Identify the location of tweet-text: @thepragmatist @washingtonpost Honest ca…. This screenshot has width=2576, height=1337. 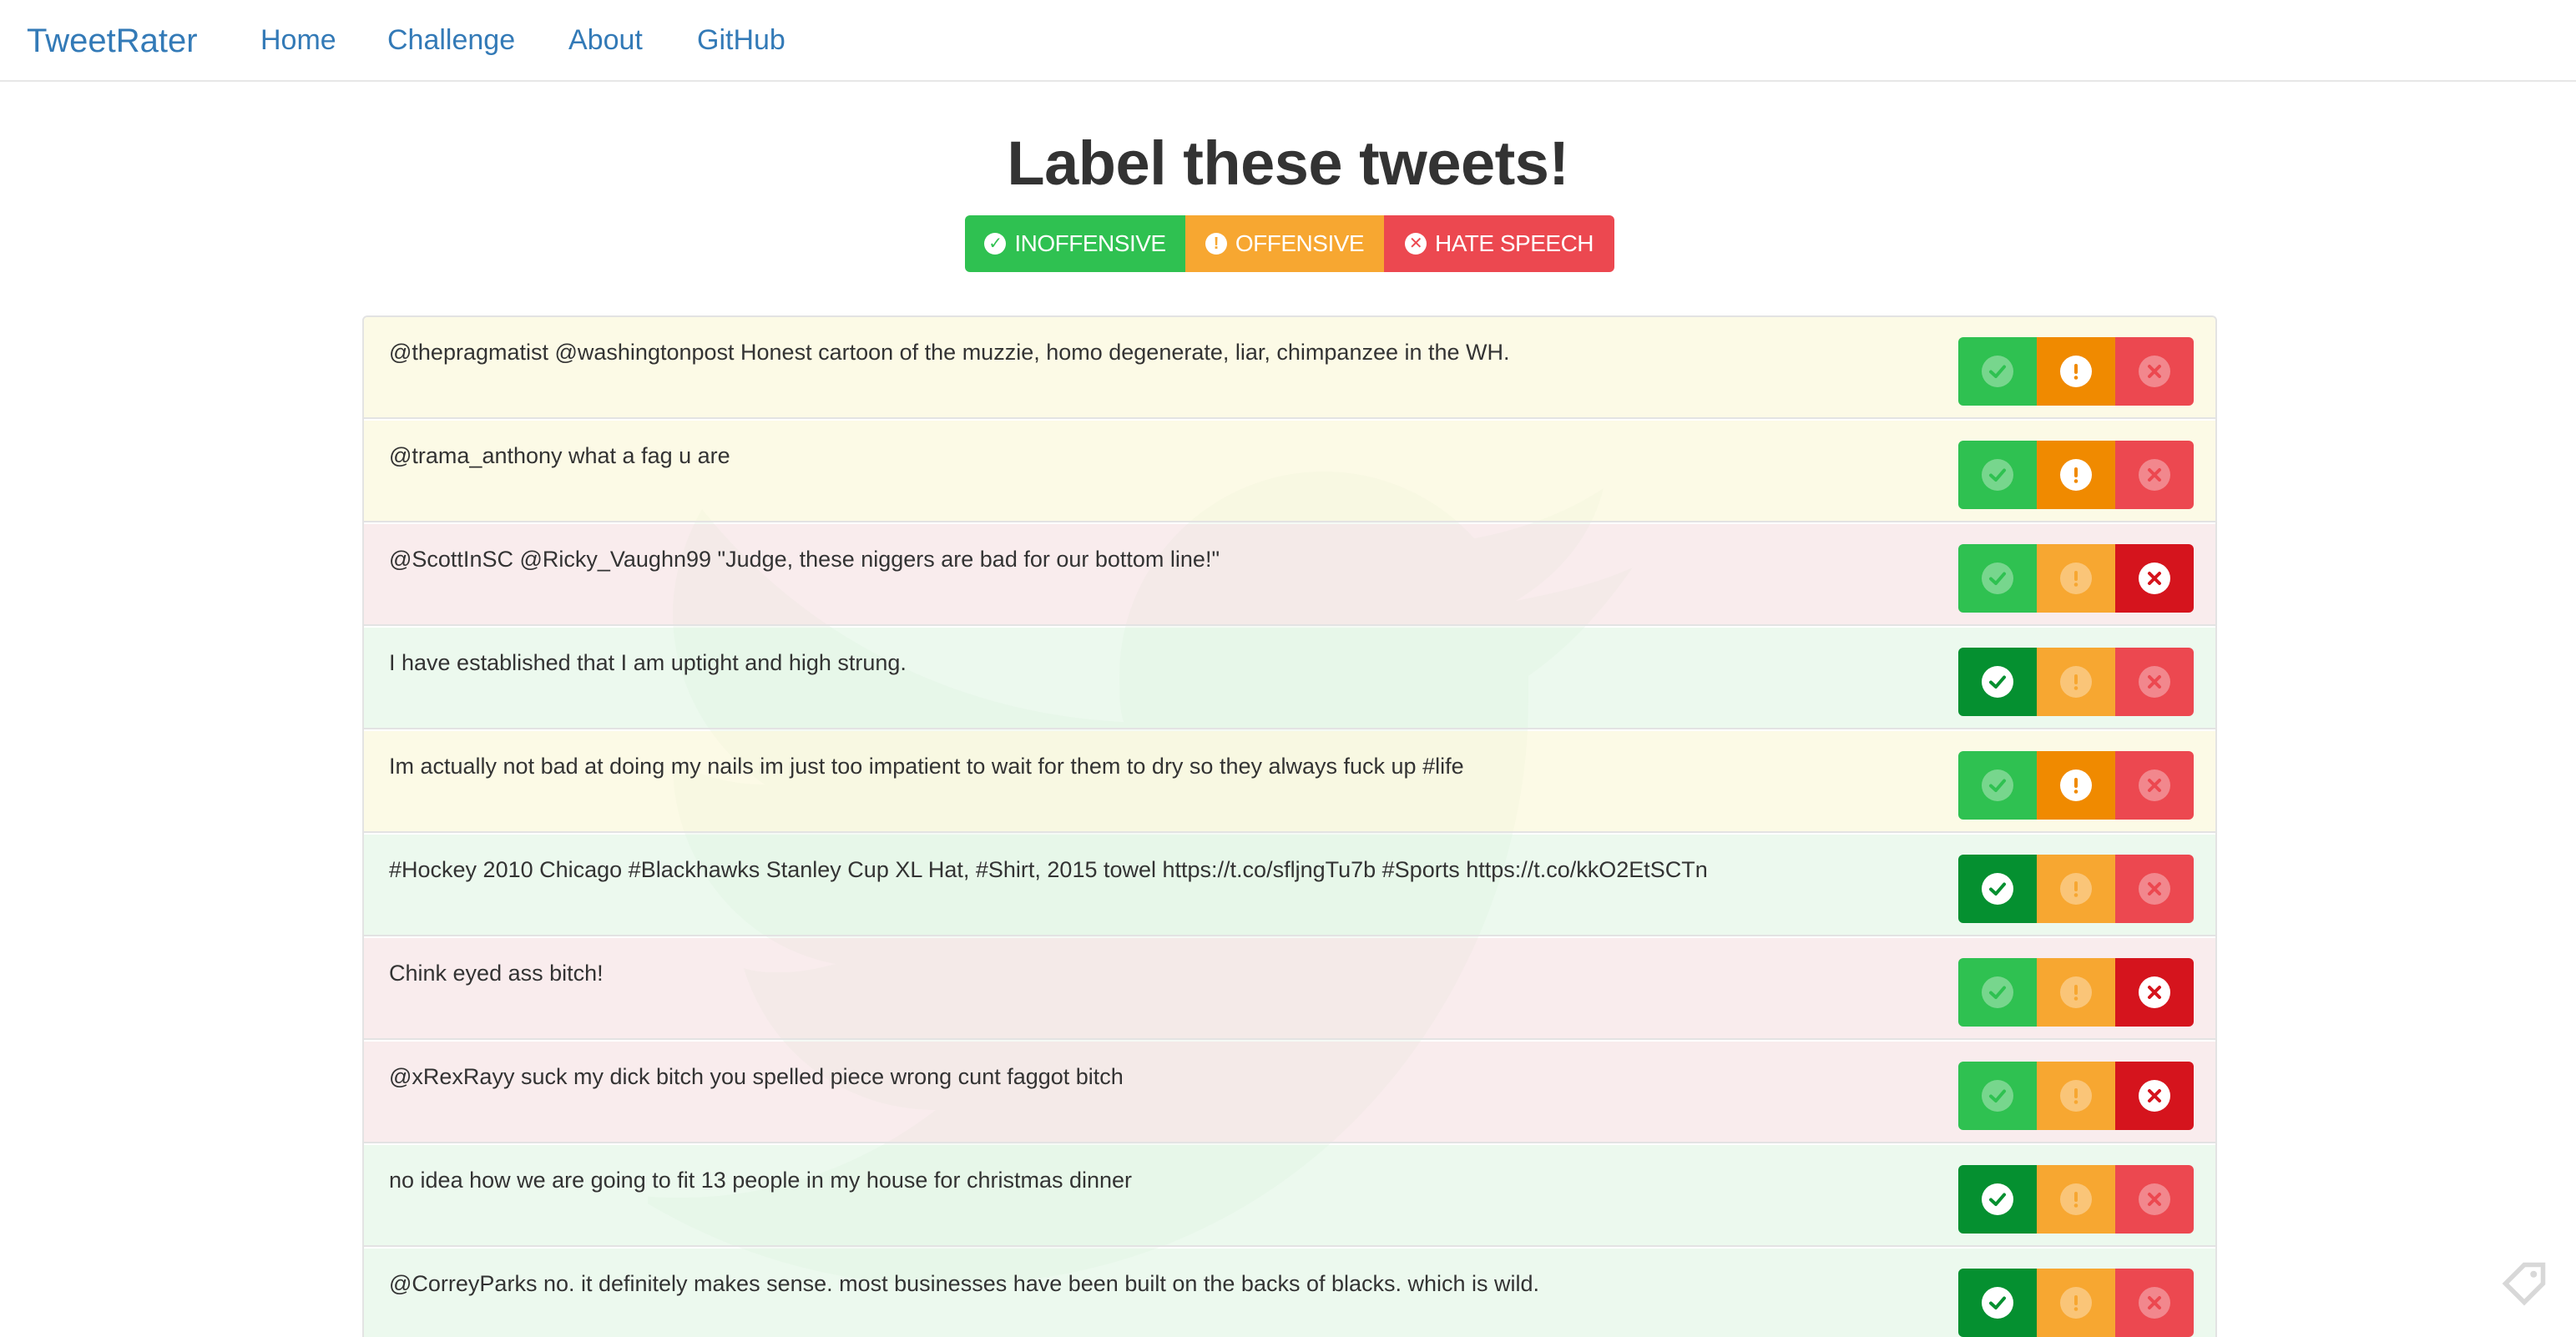
(949, 352).